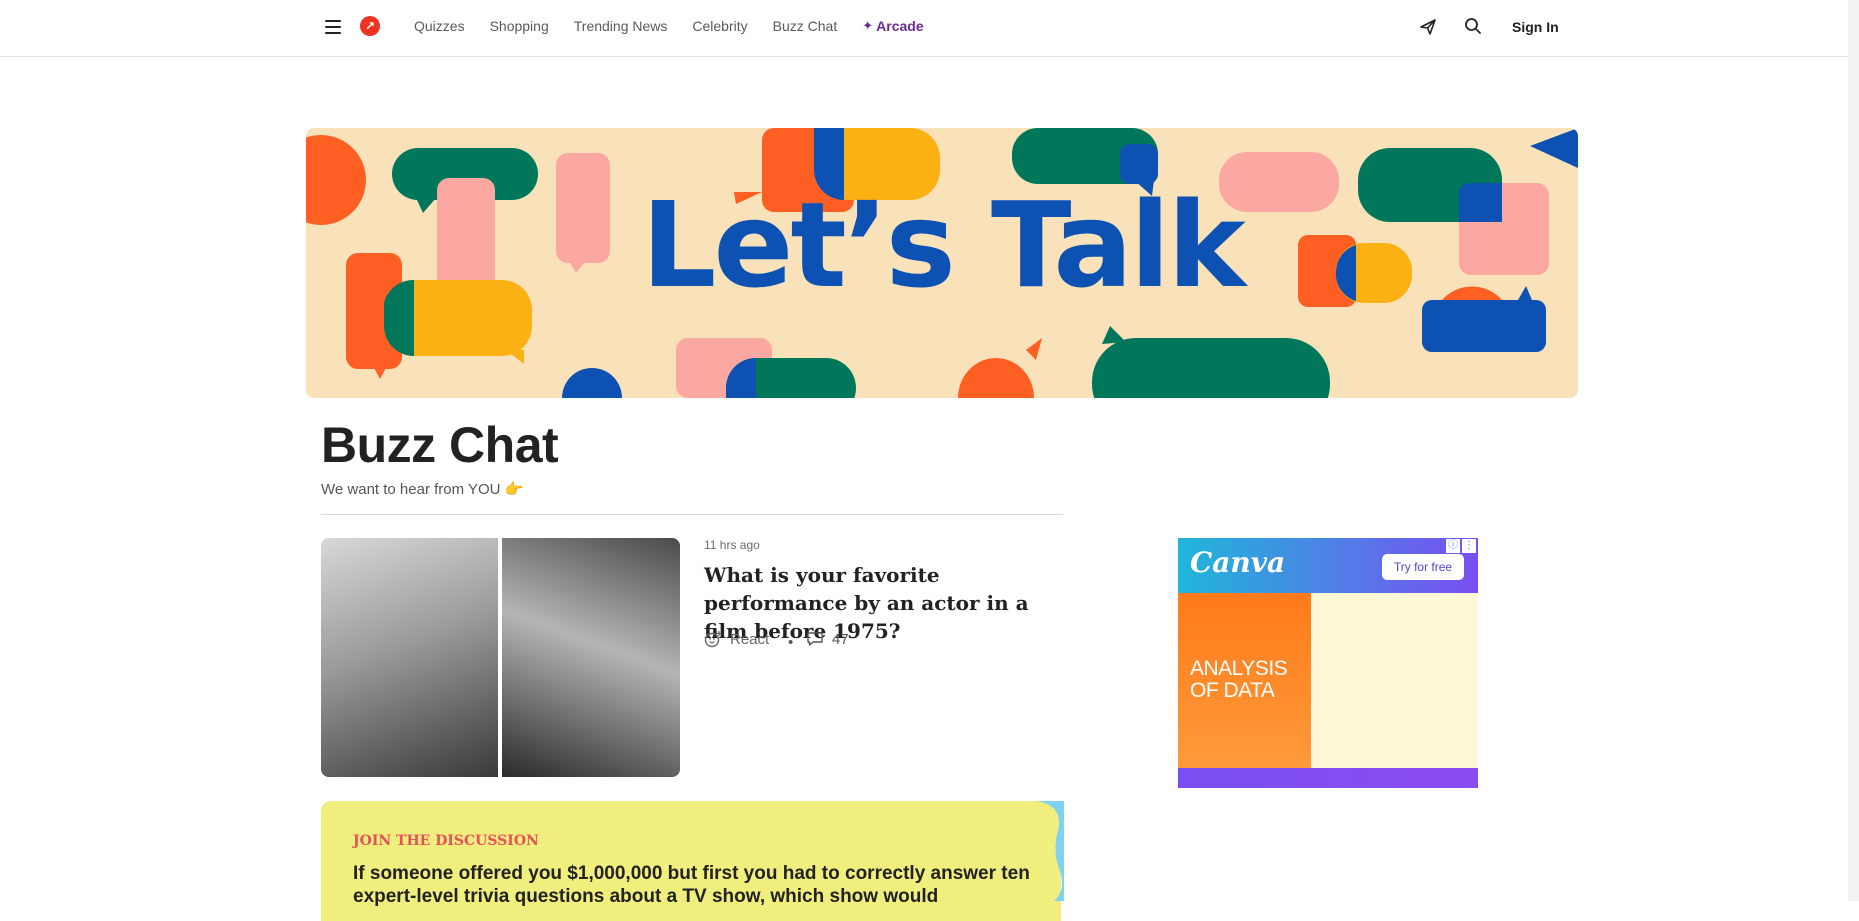  Describe the element at coordinates (1423, 567) in the screenshot. I see `ad-try-button: Try for free` at that location.